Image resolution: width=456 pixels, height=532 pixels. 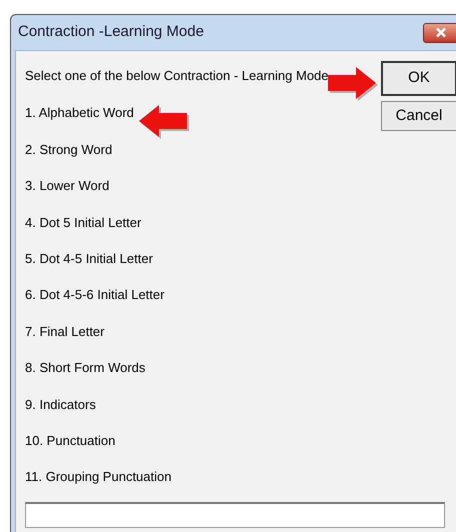 I want to click on option-text: 7. Final Letter, so click(x=64, y=331).